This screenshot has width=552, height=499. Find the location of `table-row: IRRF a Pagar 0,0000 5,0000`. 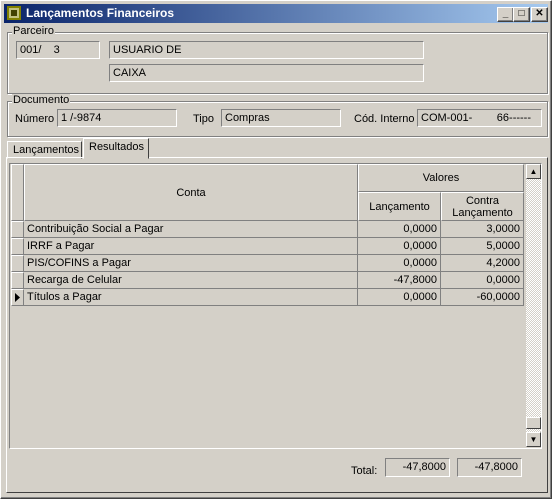

table-row: IRRF a Pagar 0,0000 5,0000 is located at coordinates (268, 246).